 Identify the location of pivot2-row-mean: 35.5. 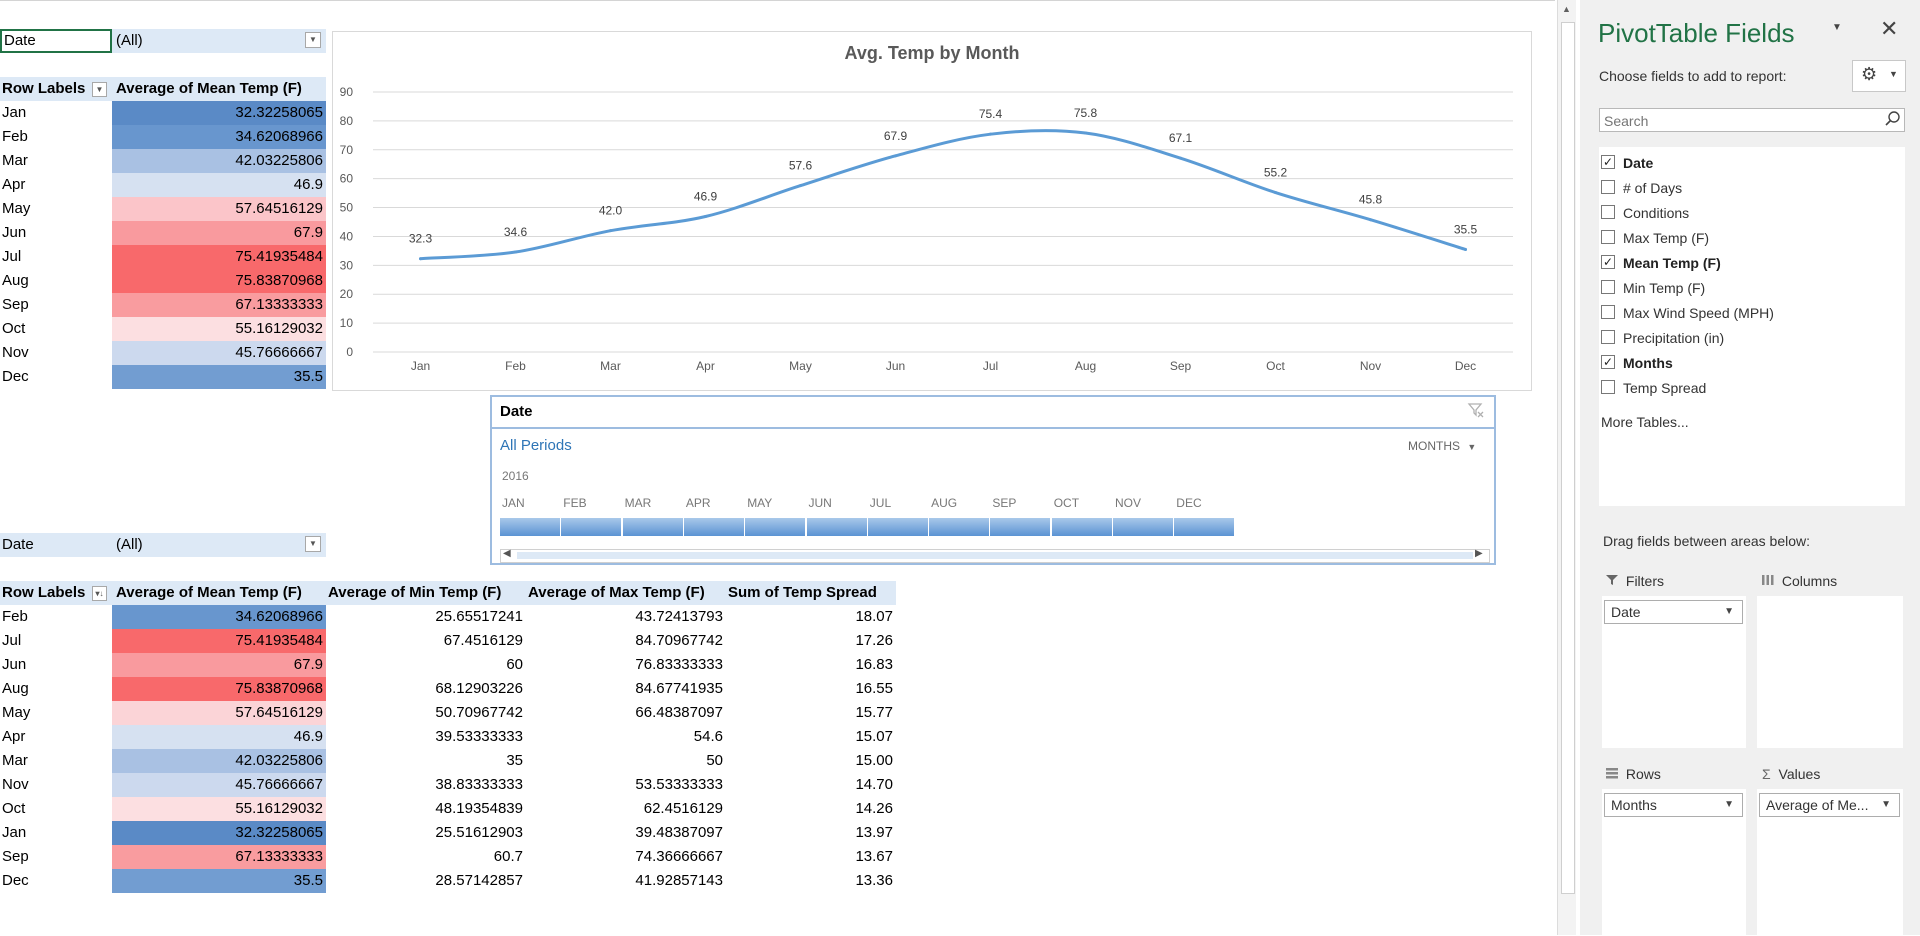
(219, 881).